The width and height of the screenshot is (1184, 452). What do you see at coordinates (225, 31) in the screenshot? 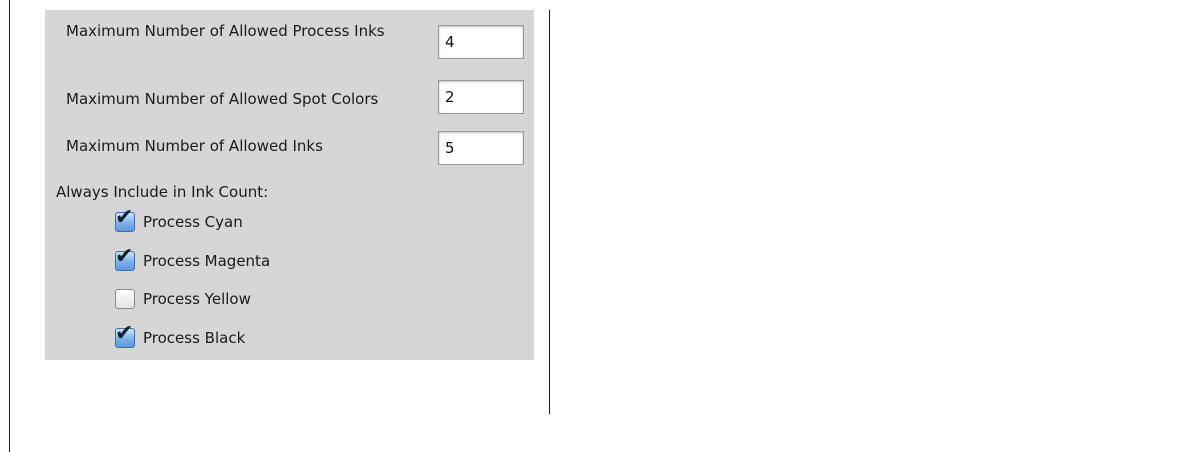
I see `process-inks-label: Maximum Number of Allowed Process Inks` at bounding box center [225, 31].